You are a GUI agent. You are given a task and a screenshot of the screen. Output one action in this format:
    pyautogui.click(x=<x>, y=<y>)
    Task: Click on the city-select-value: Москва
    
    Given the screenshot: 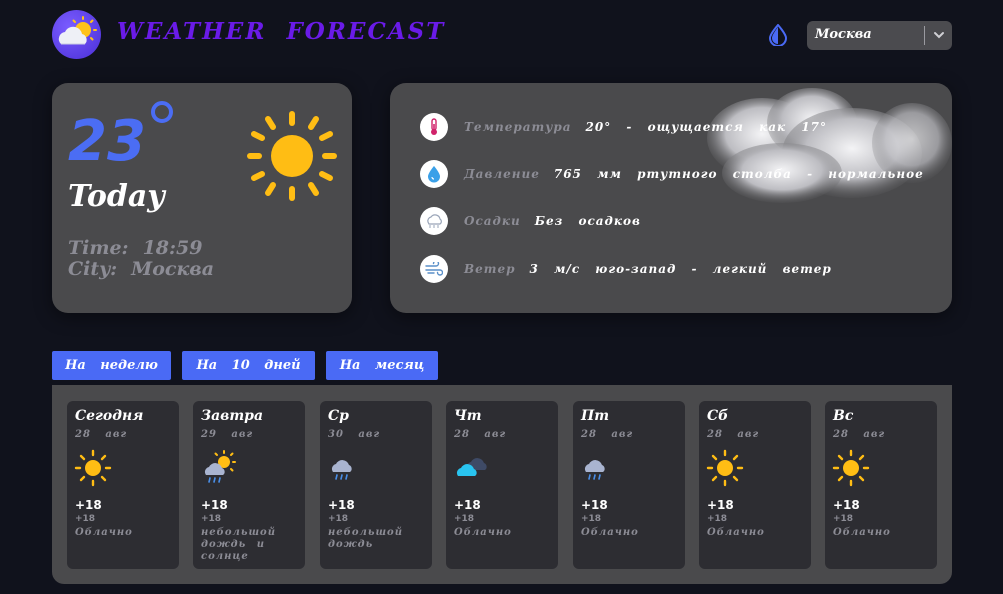 What is the action you would take?
    pyautogui.click(x=843, y=34)
    